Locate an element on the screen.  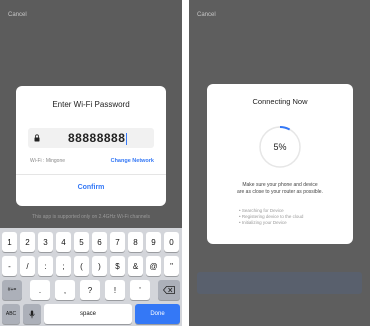
key-period: . is located at coordinates (40, 290).